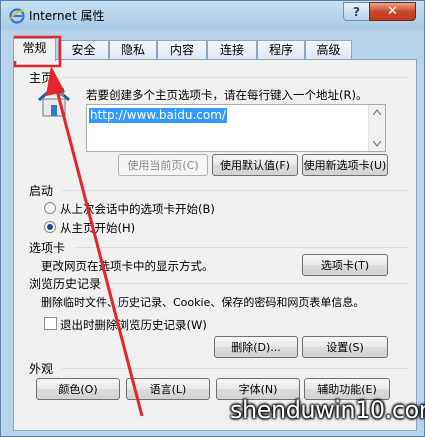  What do you see at coordinates (345, 265) in the screenshot?
I see `tabs-settings-button: 选项卡(T)` at bounding box center [345, 265].